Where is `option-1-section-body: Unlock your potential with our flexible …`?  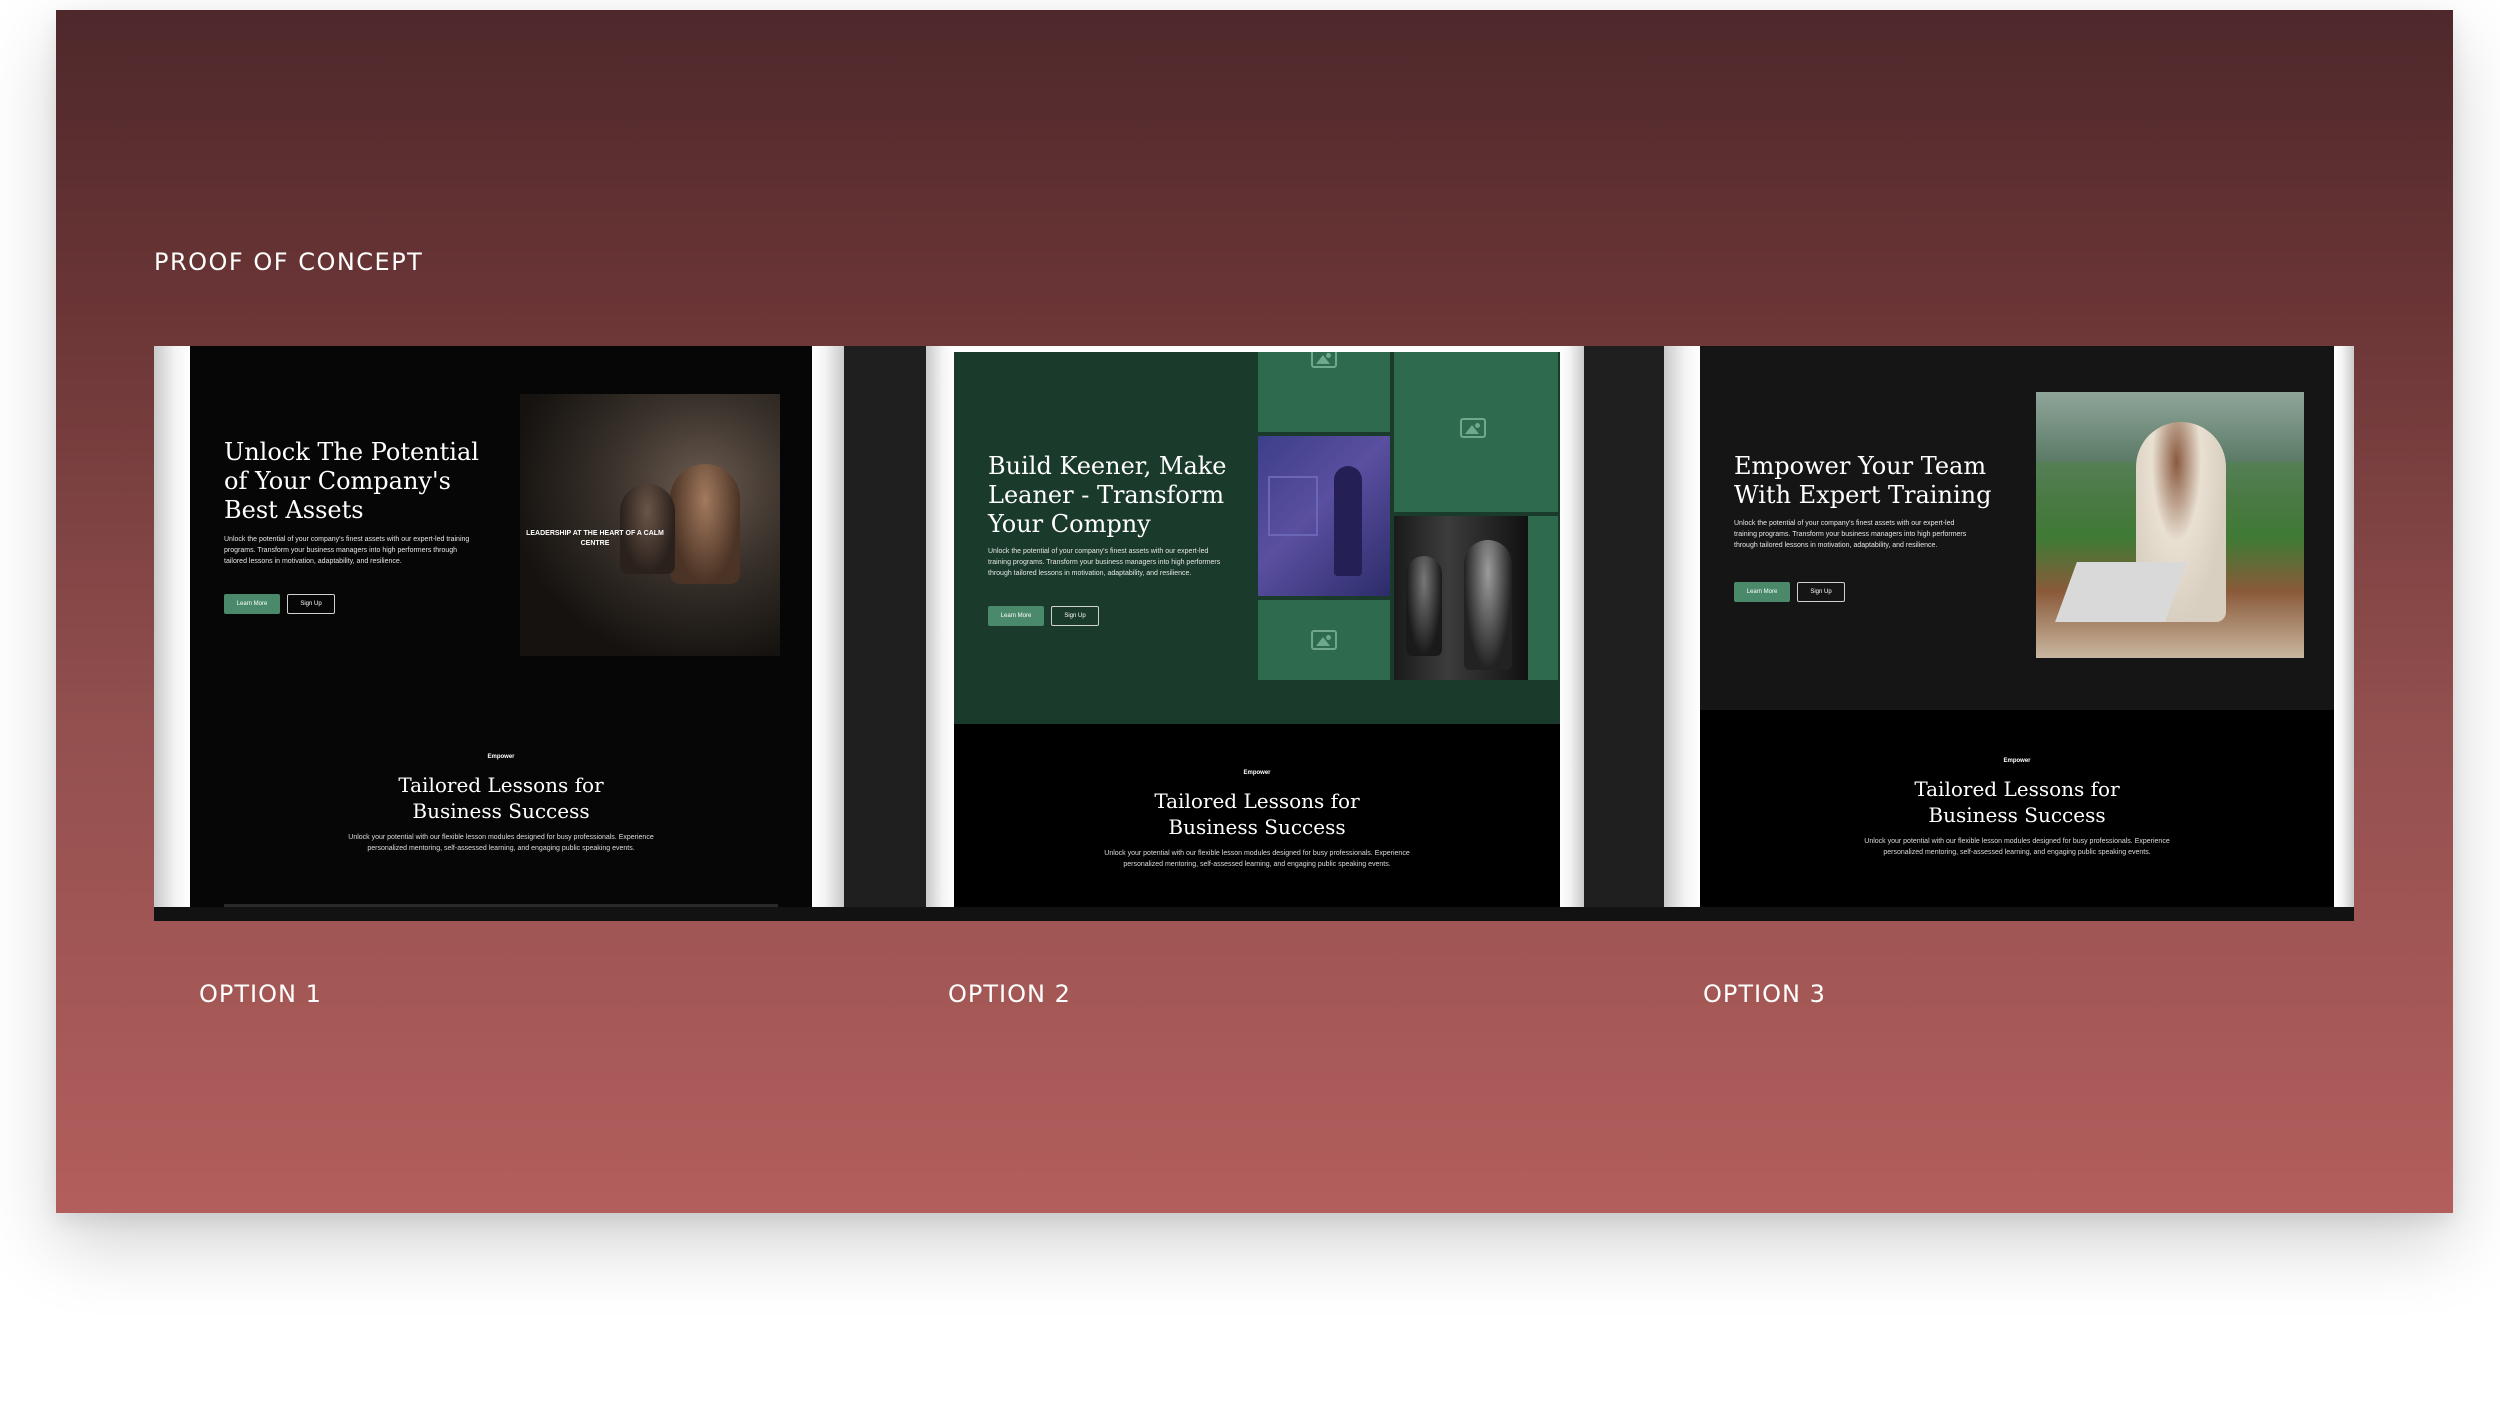 option-1-section-body: Unlock your potential with our flexible … is located at coordinates (501, 843).